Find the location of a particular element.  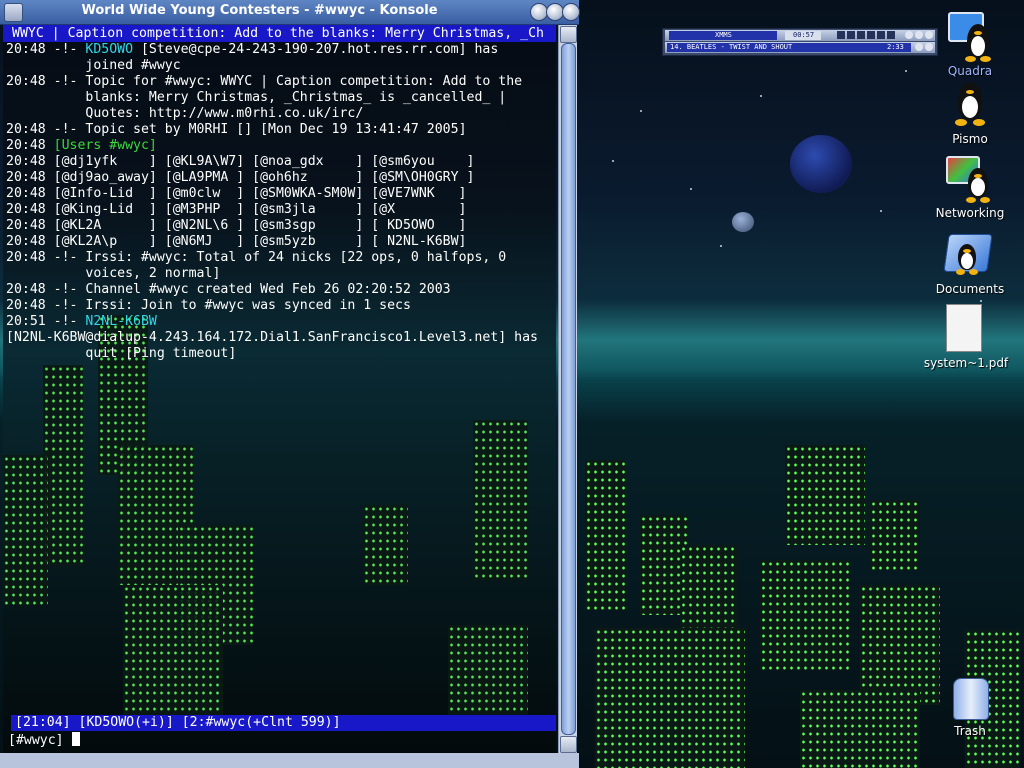

stop-button is located at coordinates (871, 35).